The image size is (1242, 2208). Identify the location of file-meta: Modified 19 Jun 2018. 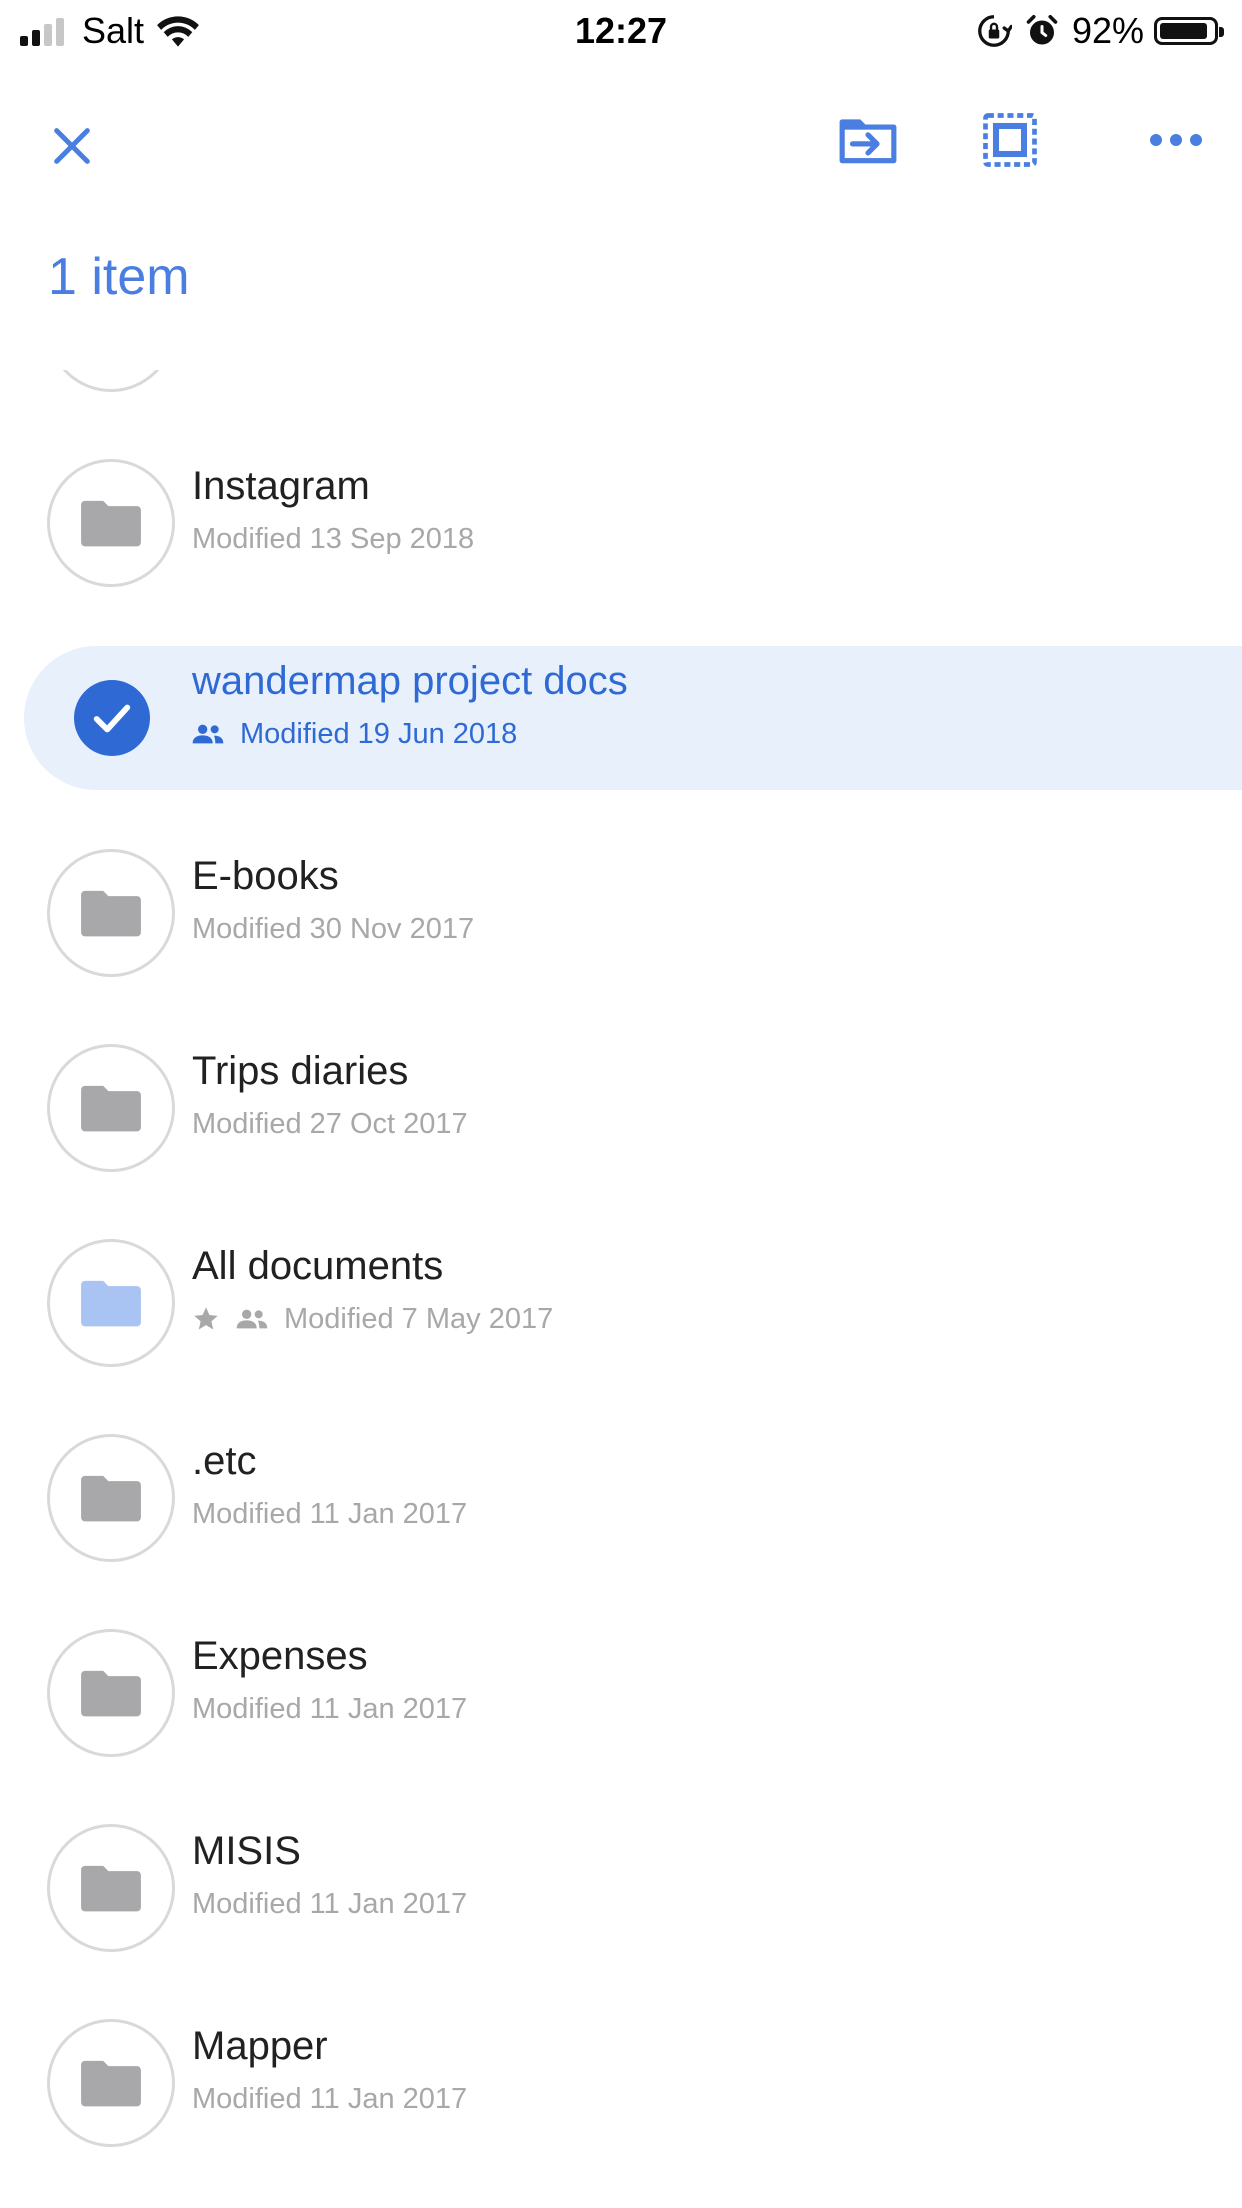
(354, 734).